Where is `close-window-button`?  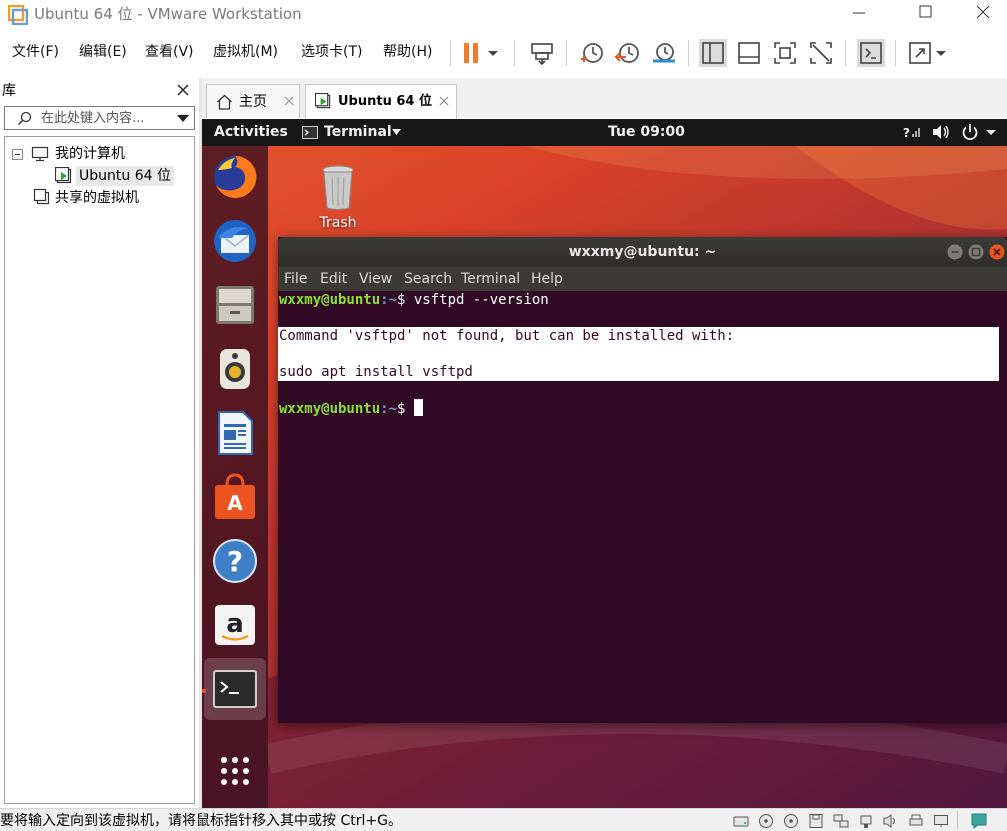 close-window-button is located at coordinates (983, 13).